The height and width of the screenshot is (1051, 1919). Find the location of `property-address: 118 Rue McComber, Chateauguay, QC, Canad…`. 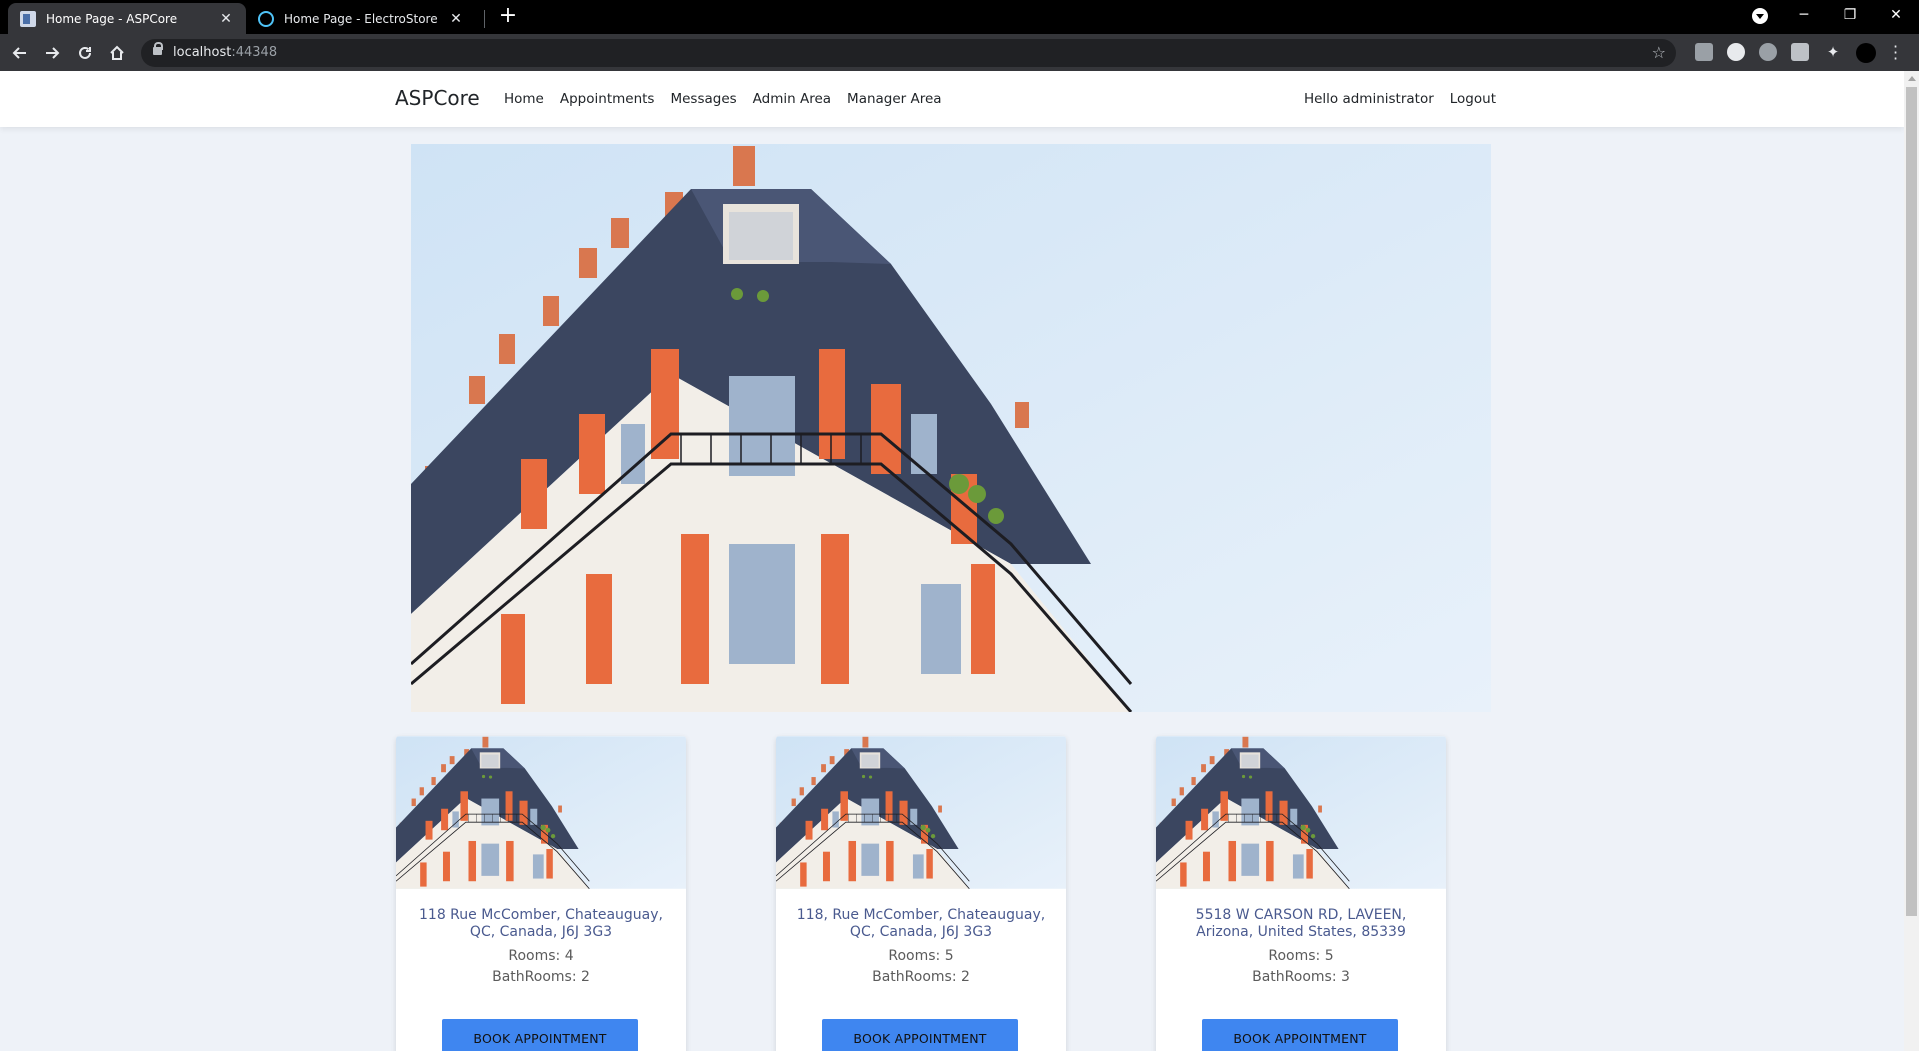

property-address: 118 Rue McComber, Chateauguay, QC, Canad… is located at coordinates (541, 923).